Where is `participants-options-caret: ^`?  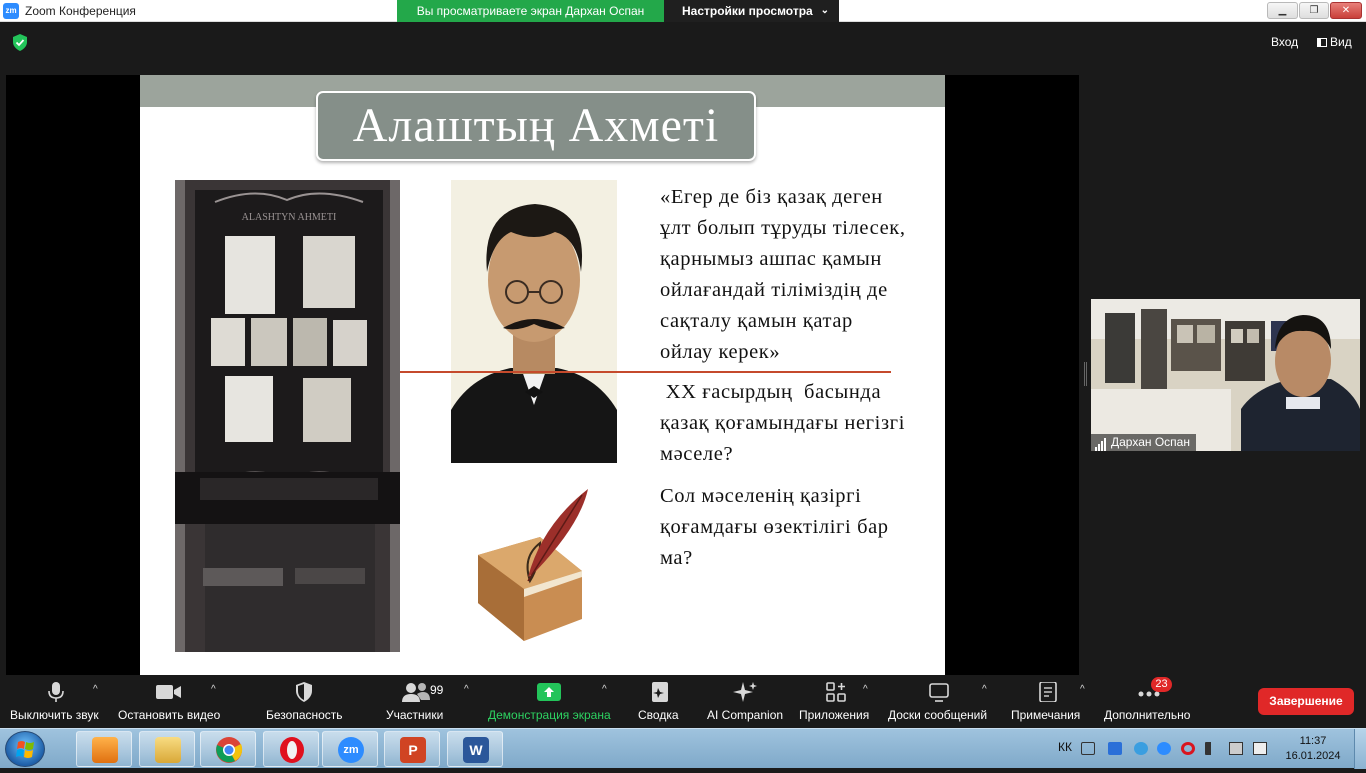
participants-options-caret: ^ is located at coordinates (466, 689).